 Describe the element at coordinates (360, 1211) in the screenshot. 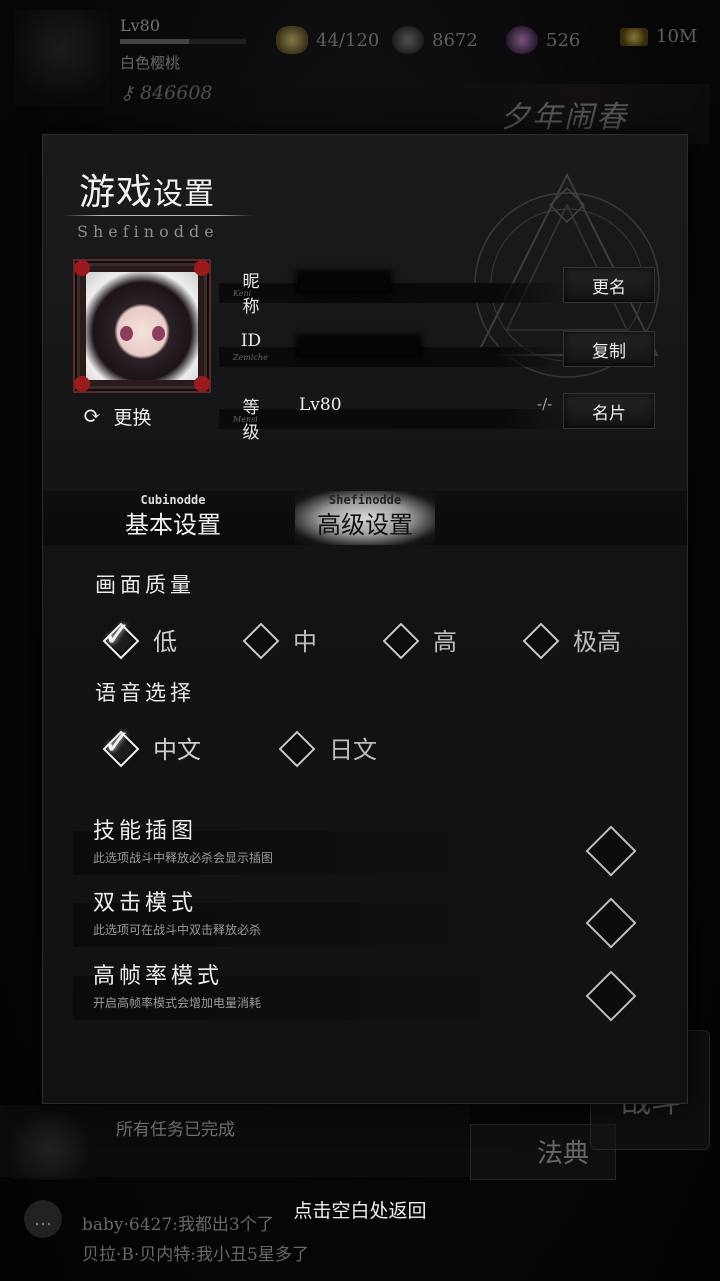

I see `tap-to-return-hint: 点击空白处返回` at that location.